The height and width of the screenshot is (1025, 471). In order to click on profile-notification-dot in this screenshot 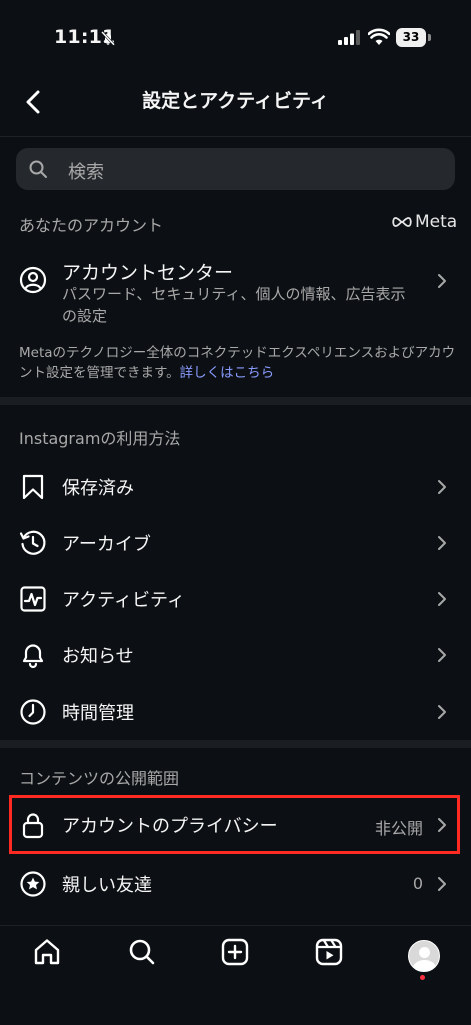, I will do `click(422, 977)`.